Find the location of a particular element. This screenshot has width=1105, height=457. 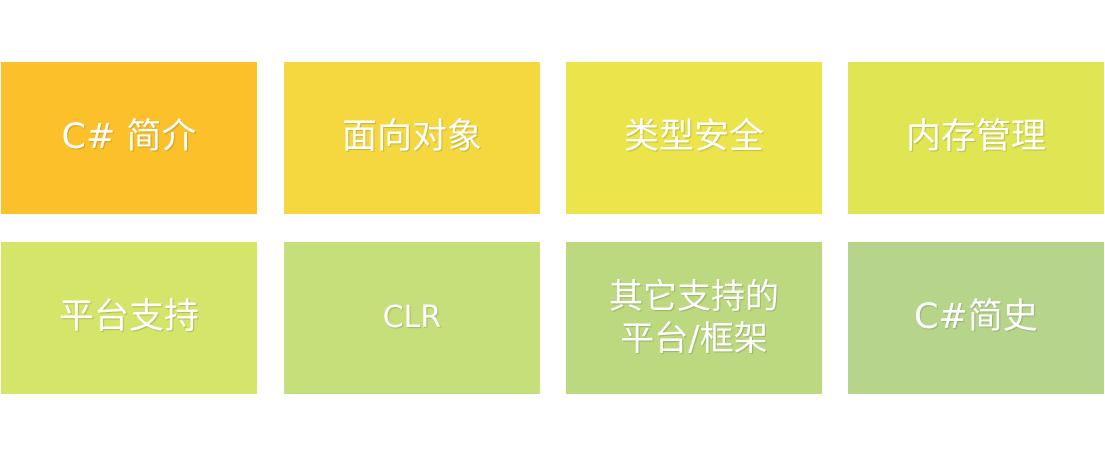

tile-label: C#简史 is located at coordinates (976, 317).